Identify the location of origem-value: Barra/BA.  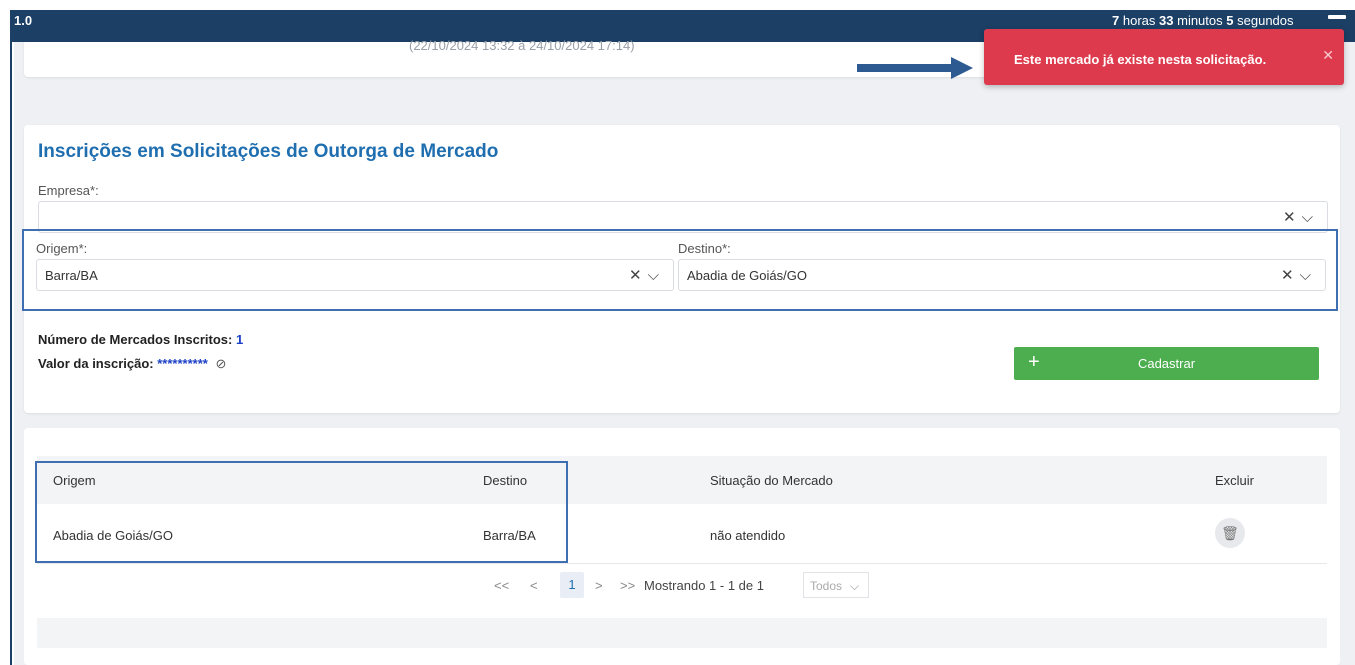
(71, 275).